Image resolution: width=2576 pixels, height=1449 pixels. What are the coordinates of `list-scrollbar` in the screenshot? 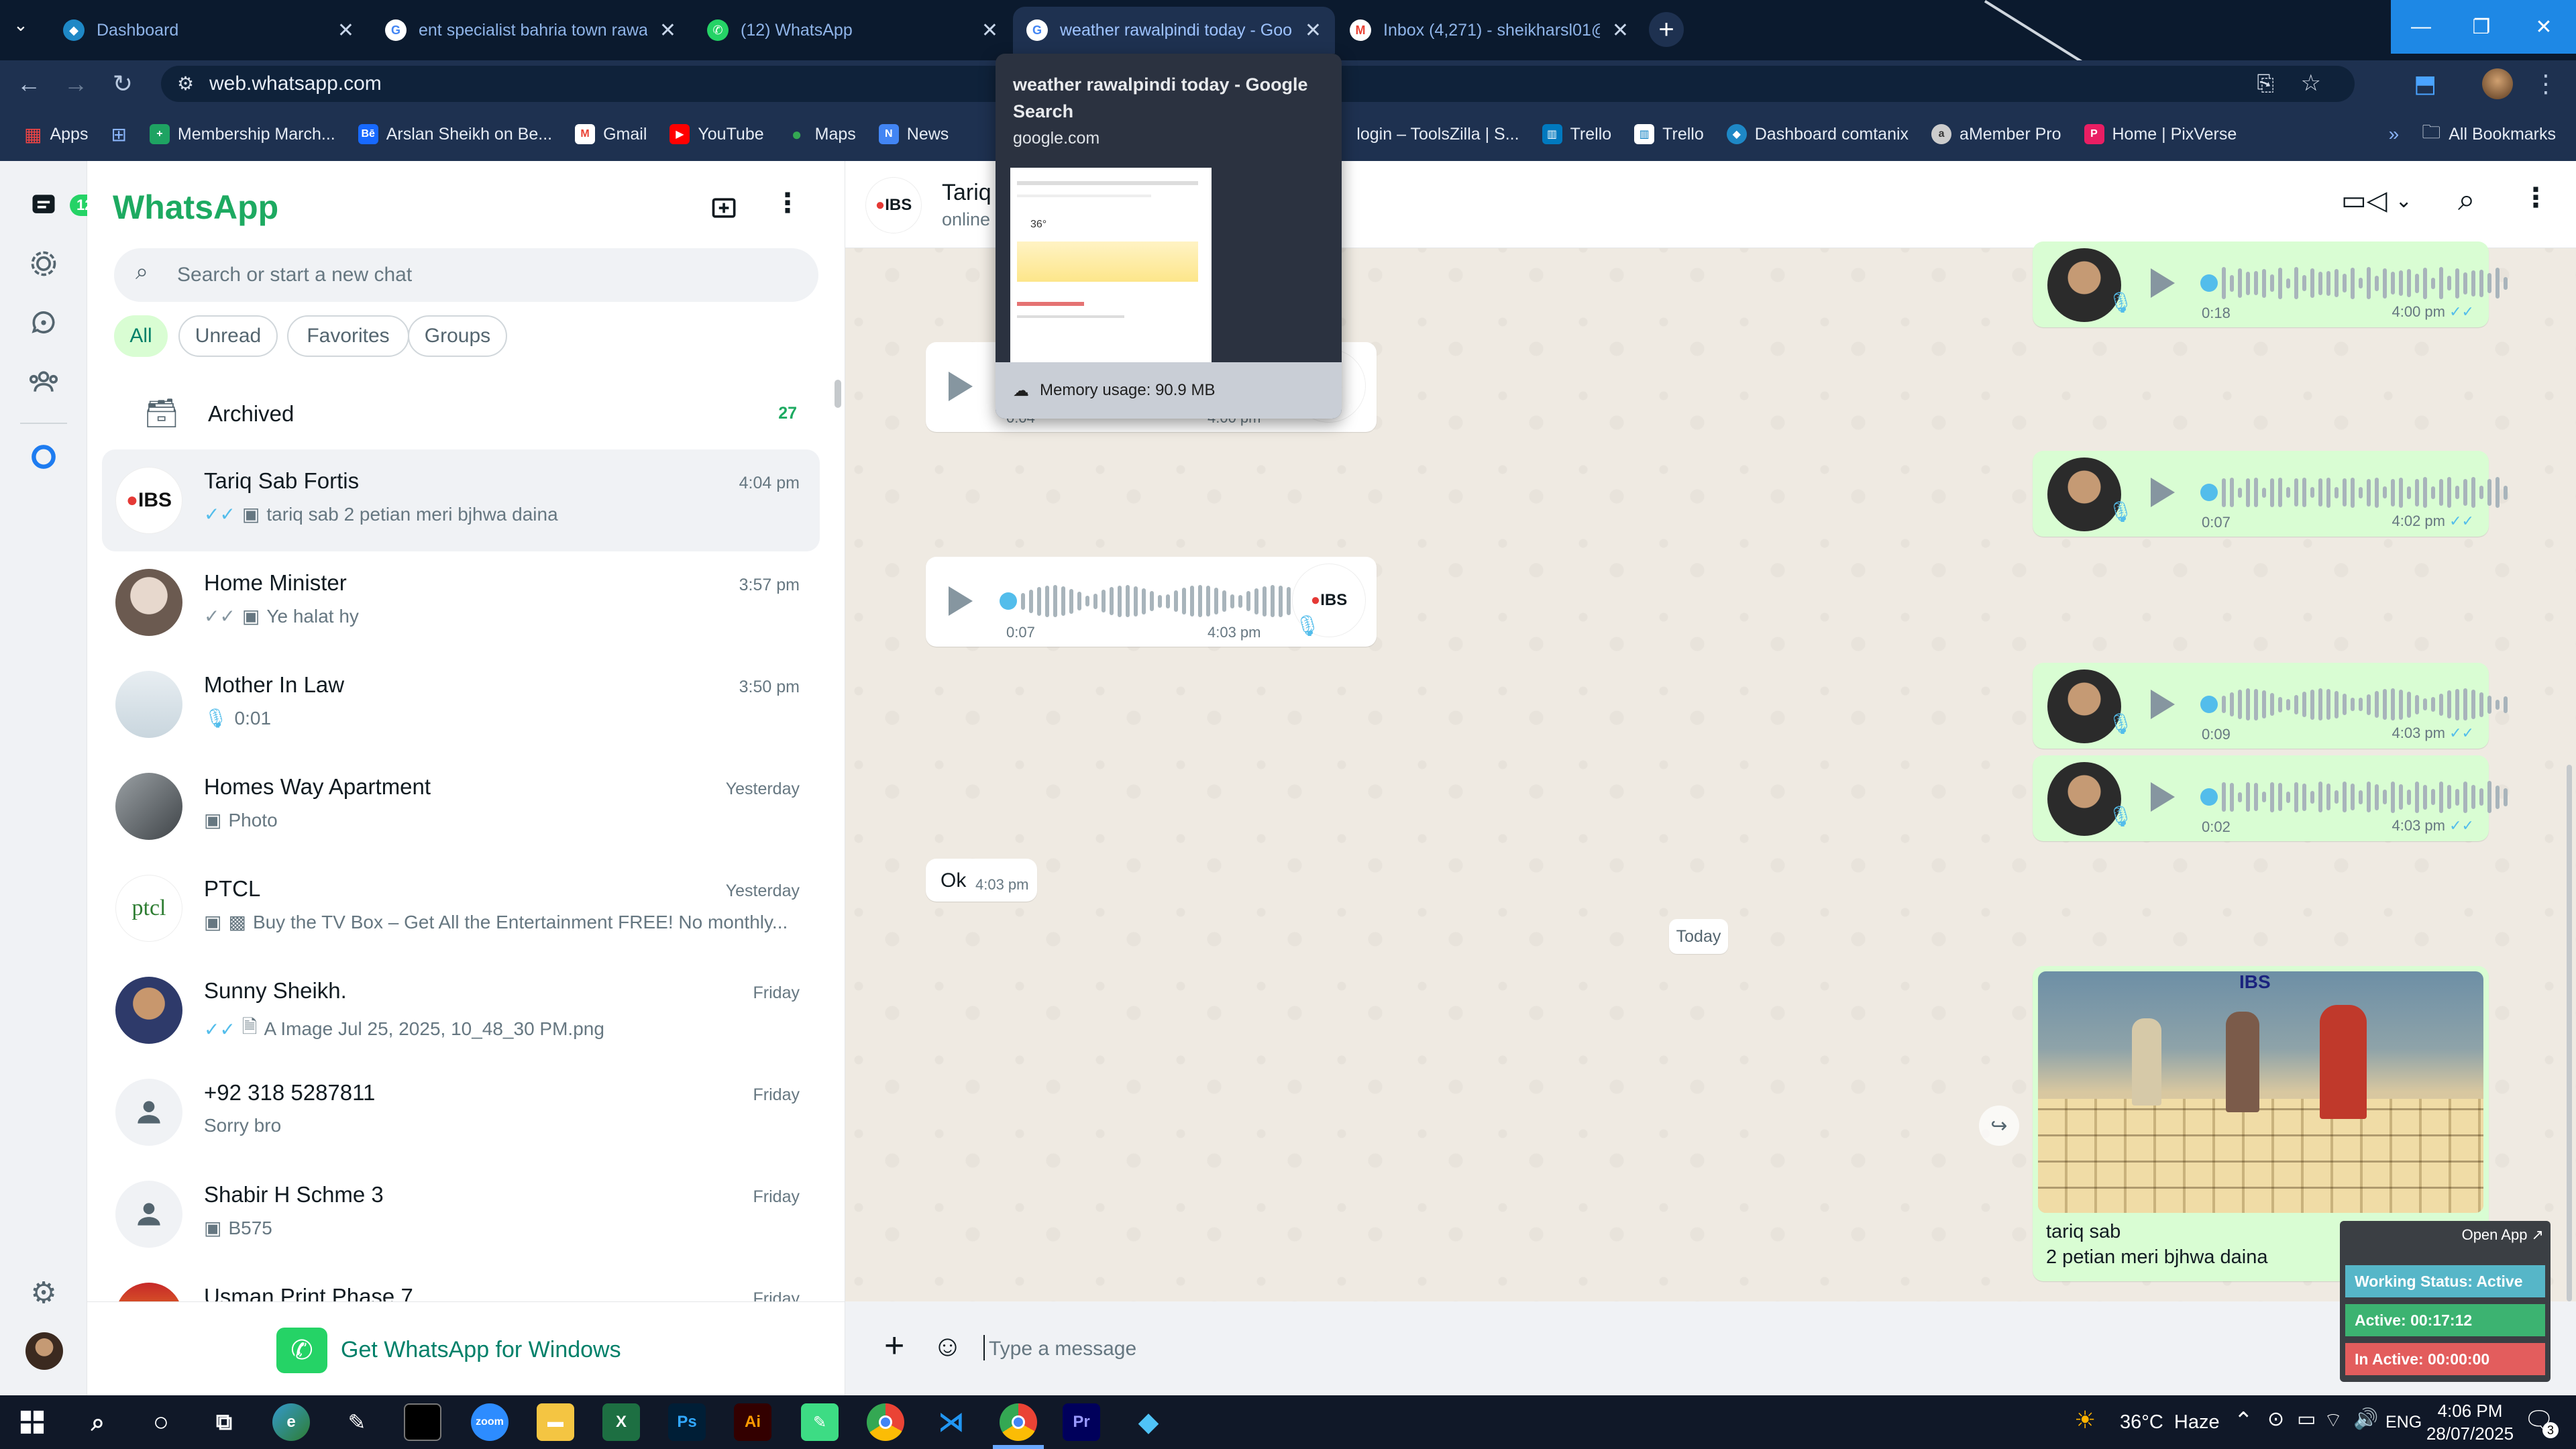 It's located at (838, 394).